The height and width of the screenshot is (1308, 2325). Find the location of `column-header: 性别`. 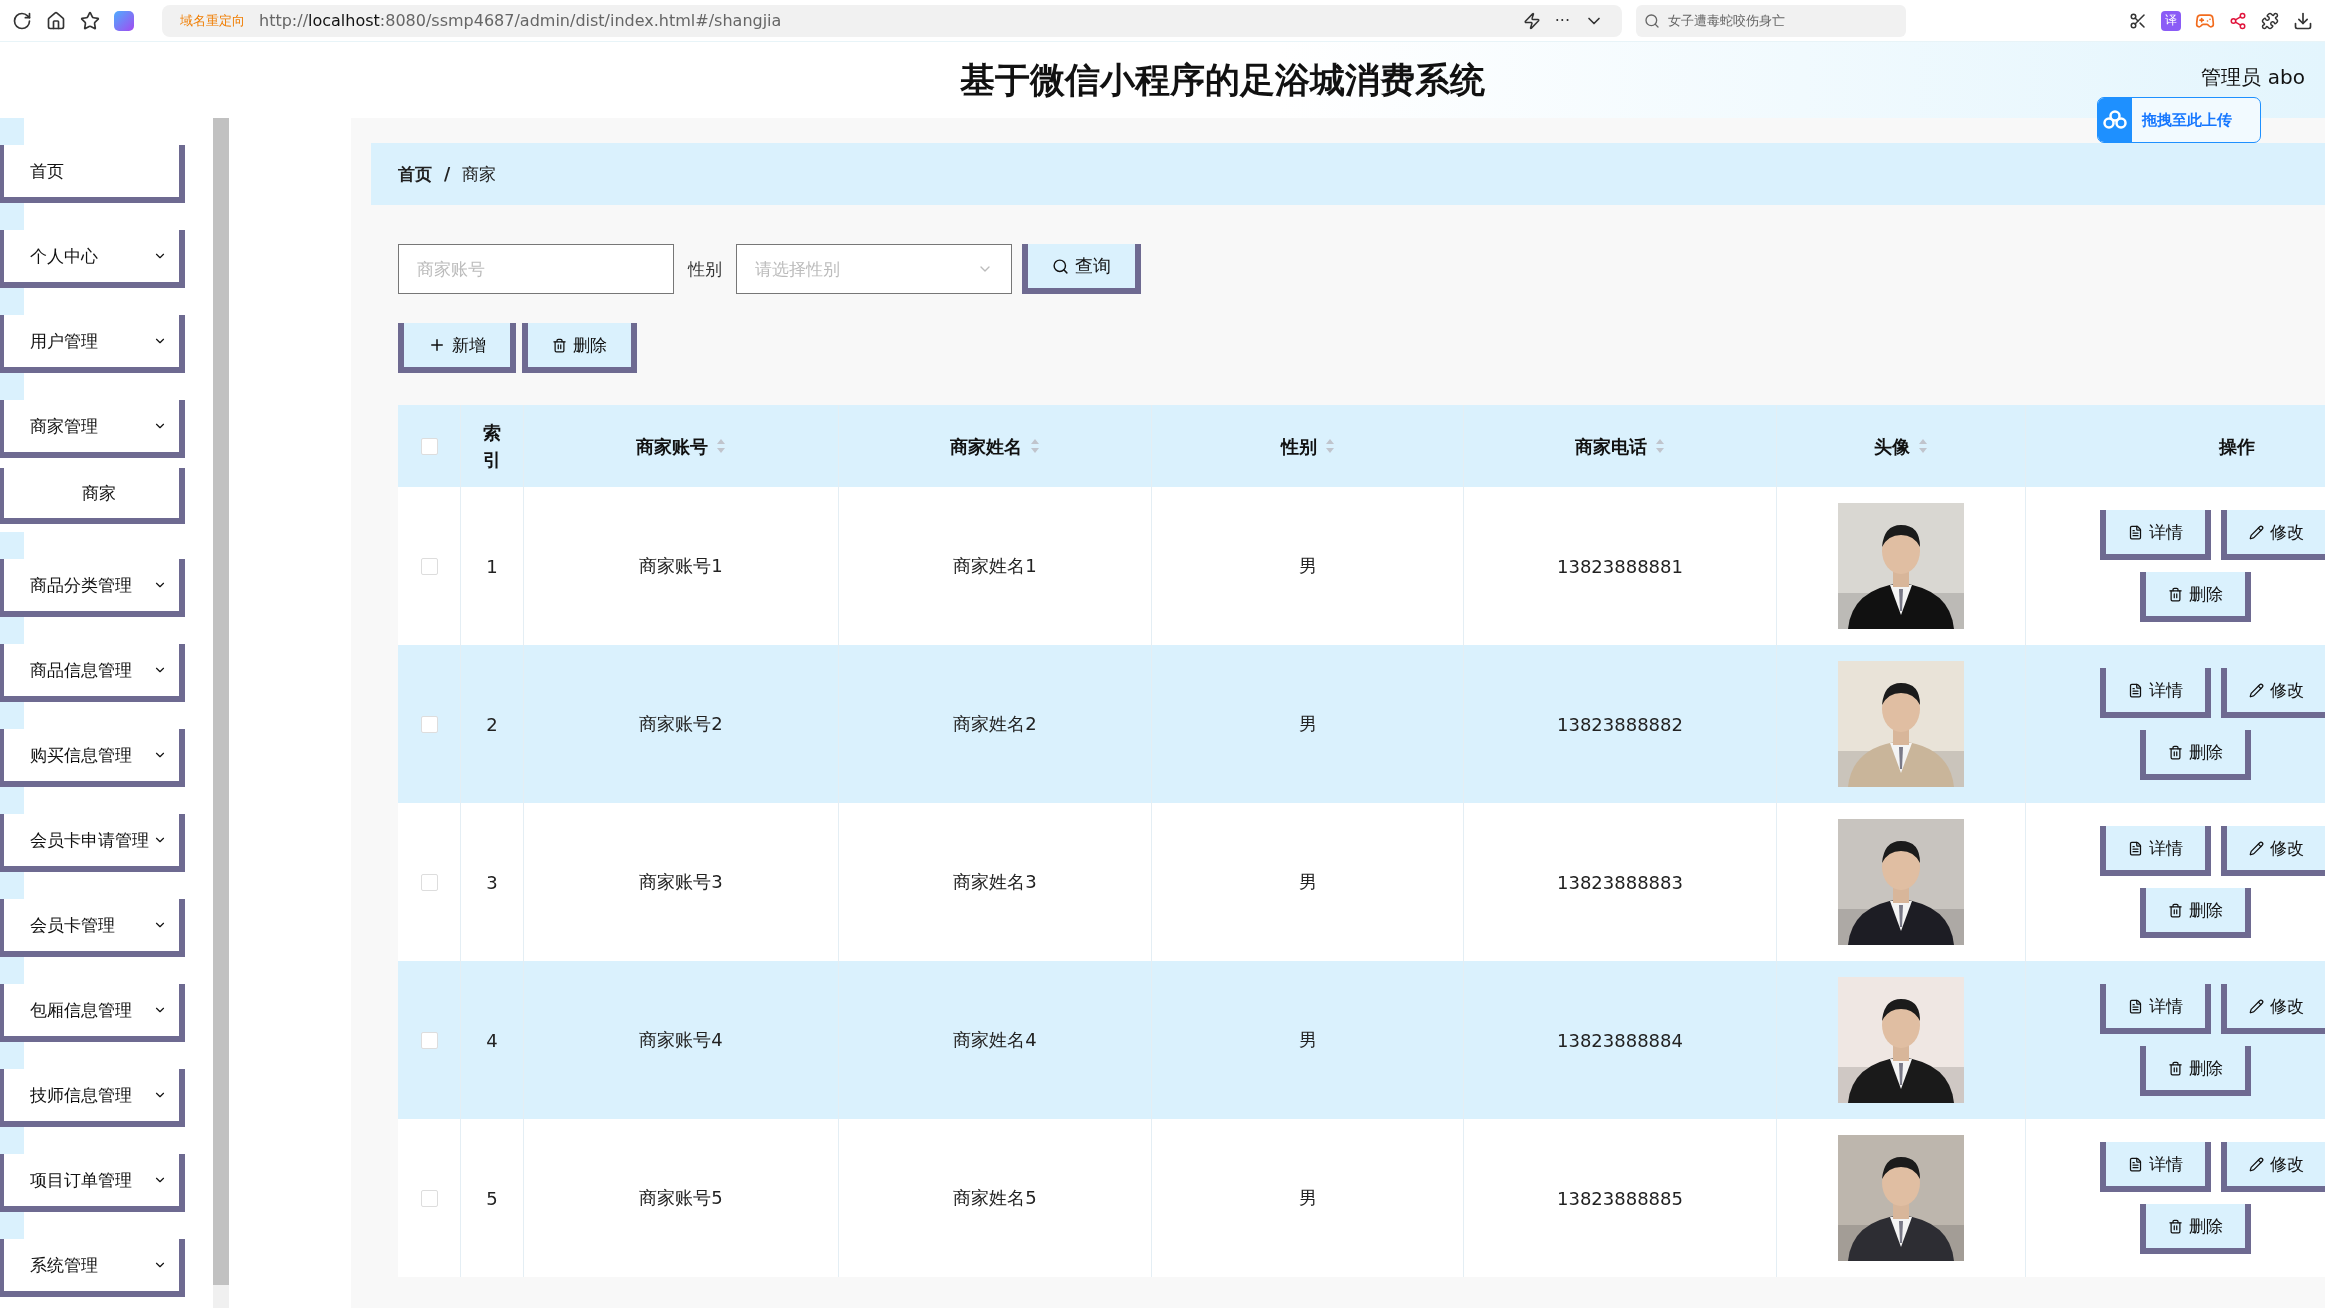

column-header: 性别 is located at coordinates (1298, 446).